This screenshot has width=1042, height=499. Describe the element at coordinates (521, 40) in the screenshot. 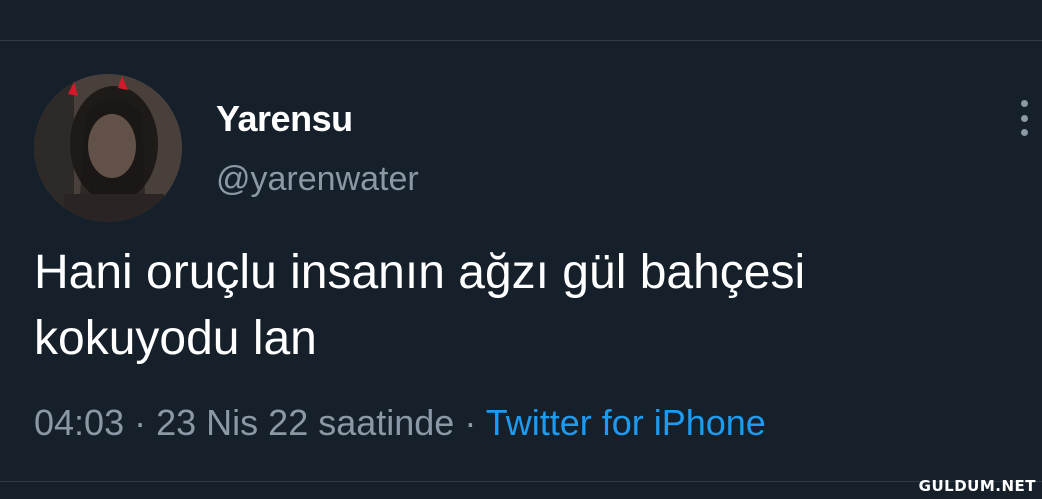

I see `top-divider` at that location.